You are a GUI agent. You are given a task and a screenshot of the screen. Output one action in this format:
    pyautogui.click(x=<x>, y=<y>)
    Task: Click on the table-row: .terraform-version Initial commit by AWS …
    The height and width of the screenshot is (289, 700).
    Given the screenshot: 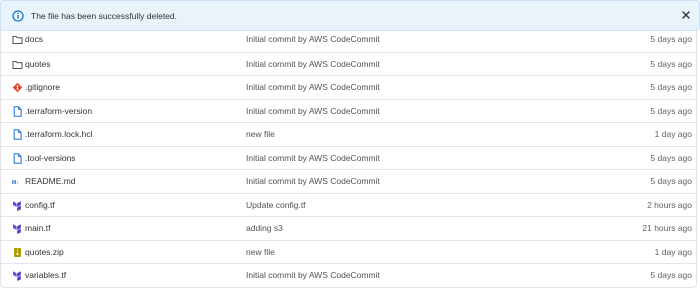 What is the action you would take?
    pyautogui.click(x=348, y=110)
    